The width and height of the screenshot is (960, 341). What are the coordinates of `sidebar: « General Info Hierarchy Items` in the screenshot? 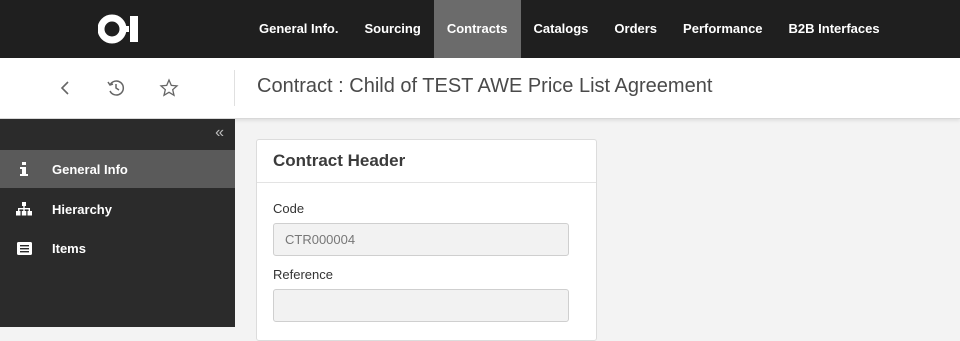 It's located at (117, 223).